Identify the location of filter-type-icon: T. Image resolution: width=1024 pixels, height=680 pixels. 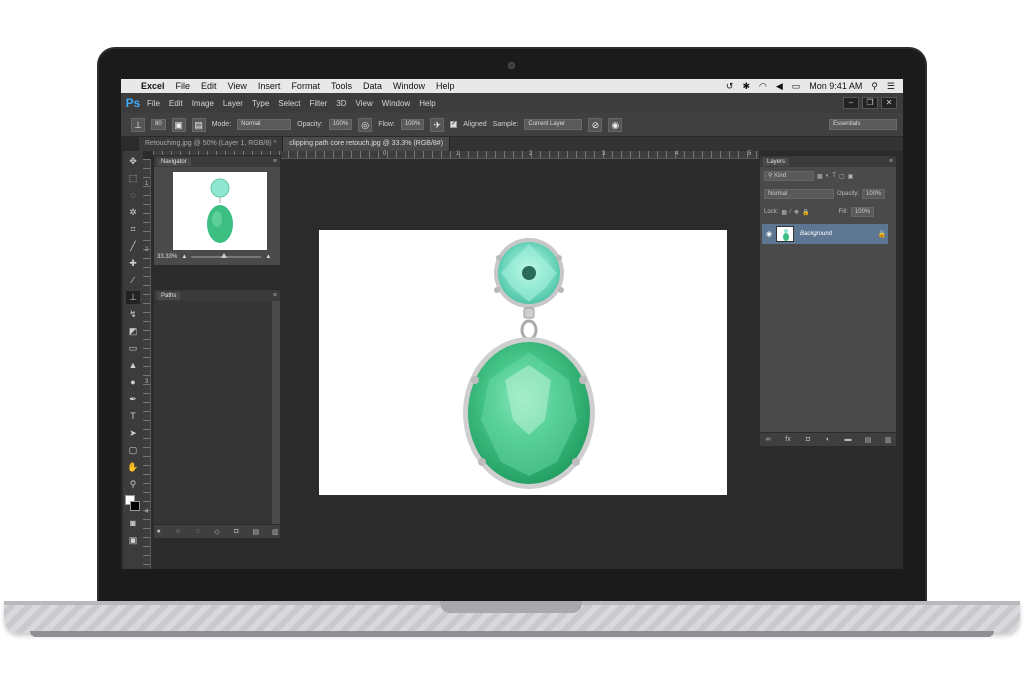
(834, 176).